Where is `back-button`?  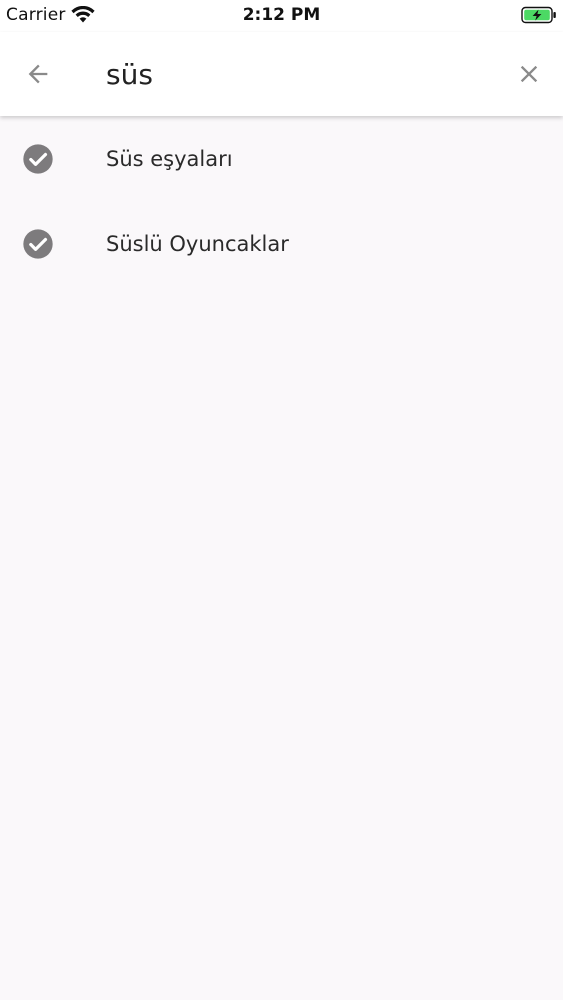
back-button is located at coordinates (38, 74).